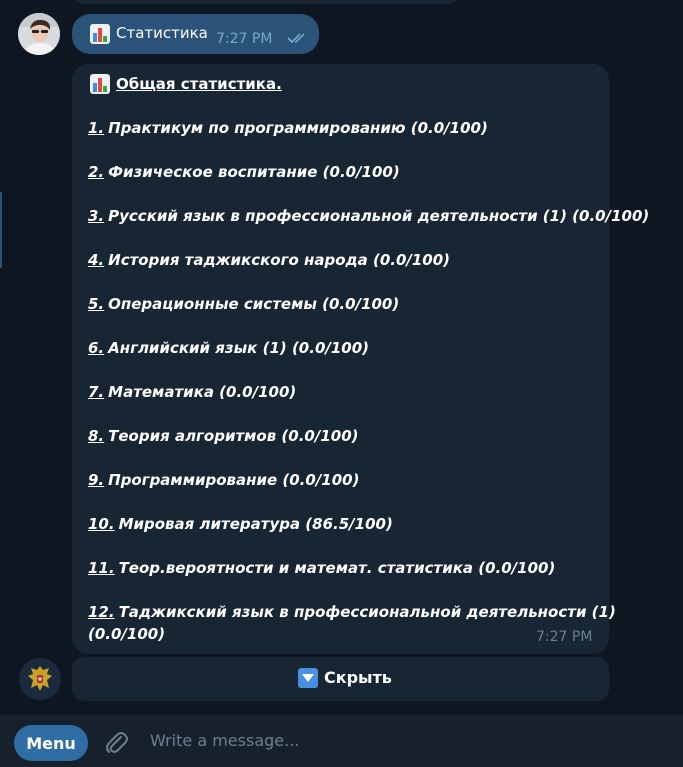  Describe the element at coordinates (240, 524) in the screenshot. I see `list-item: 10. Мировая литература (86.5/100)` at that location.